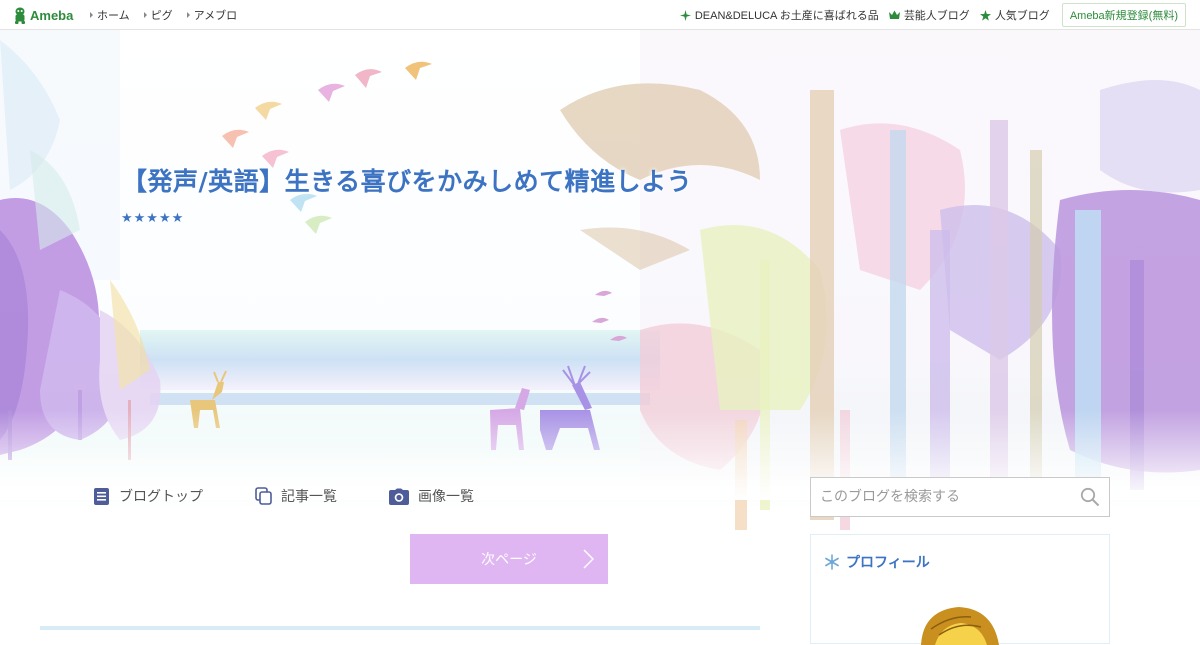 This screenshot has width=1200, height=645. I want to click on nav-ameblo-label: アメブロ, so click(215, 16).